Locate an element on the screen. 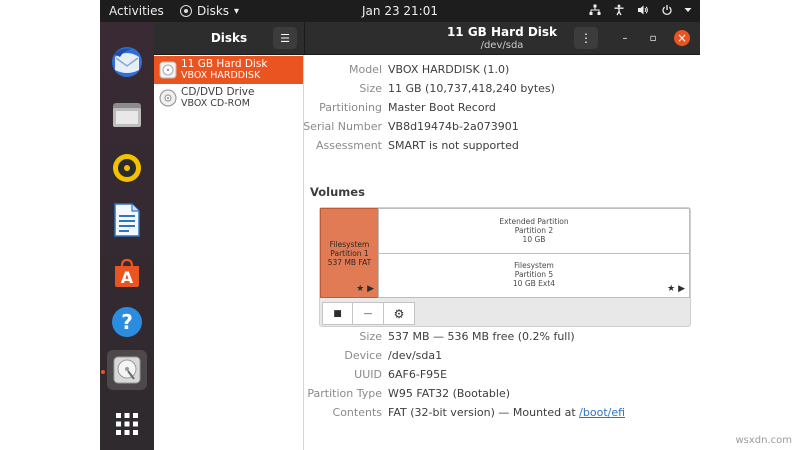 The height and width of the screenshot is (450, 800). volume-row-partition-type: Partition Type W95 FAT32 (Bootable) is located at coordinates (502, 396).